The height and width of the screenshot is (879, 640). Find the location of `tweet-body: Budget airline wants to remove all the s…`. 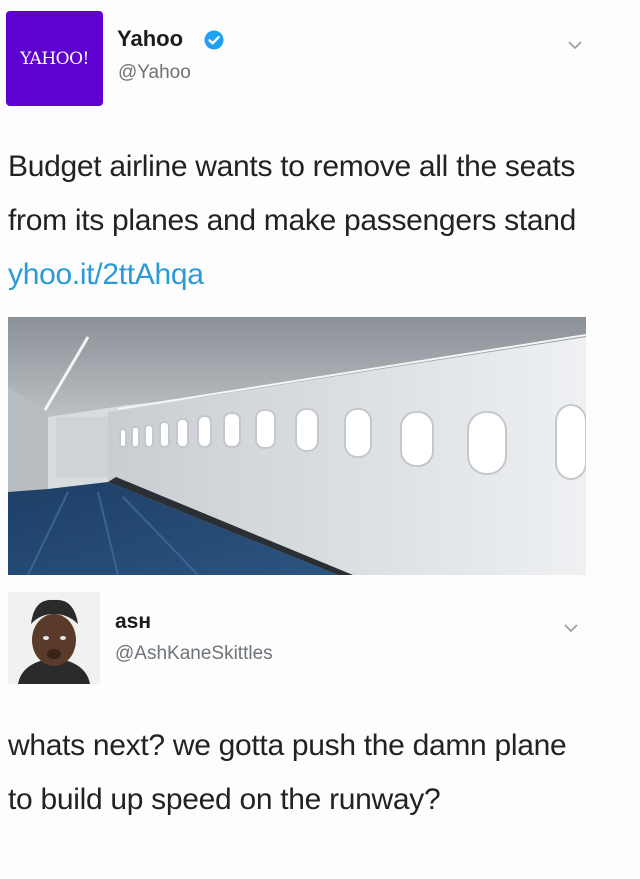

tweet-body: Budget airline wants to remove all the s… is located at coordinates (292, 193).